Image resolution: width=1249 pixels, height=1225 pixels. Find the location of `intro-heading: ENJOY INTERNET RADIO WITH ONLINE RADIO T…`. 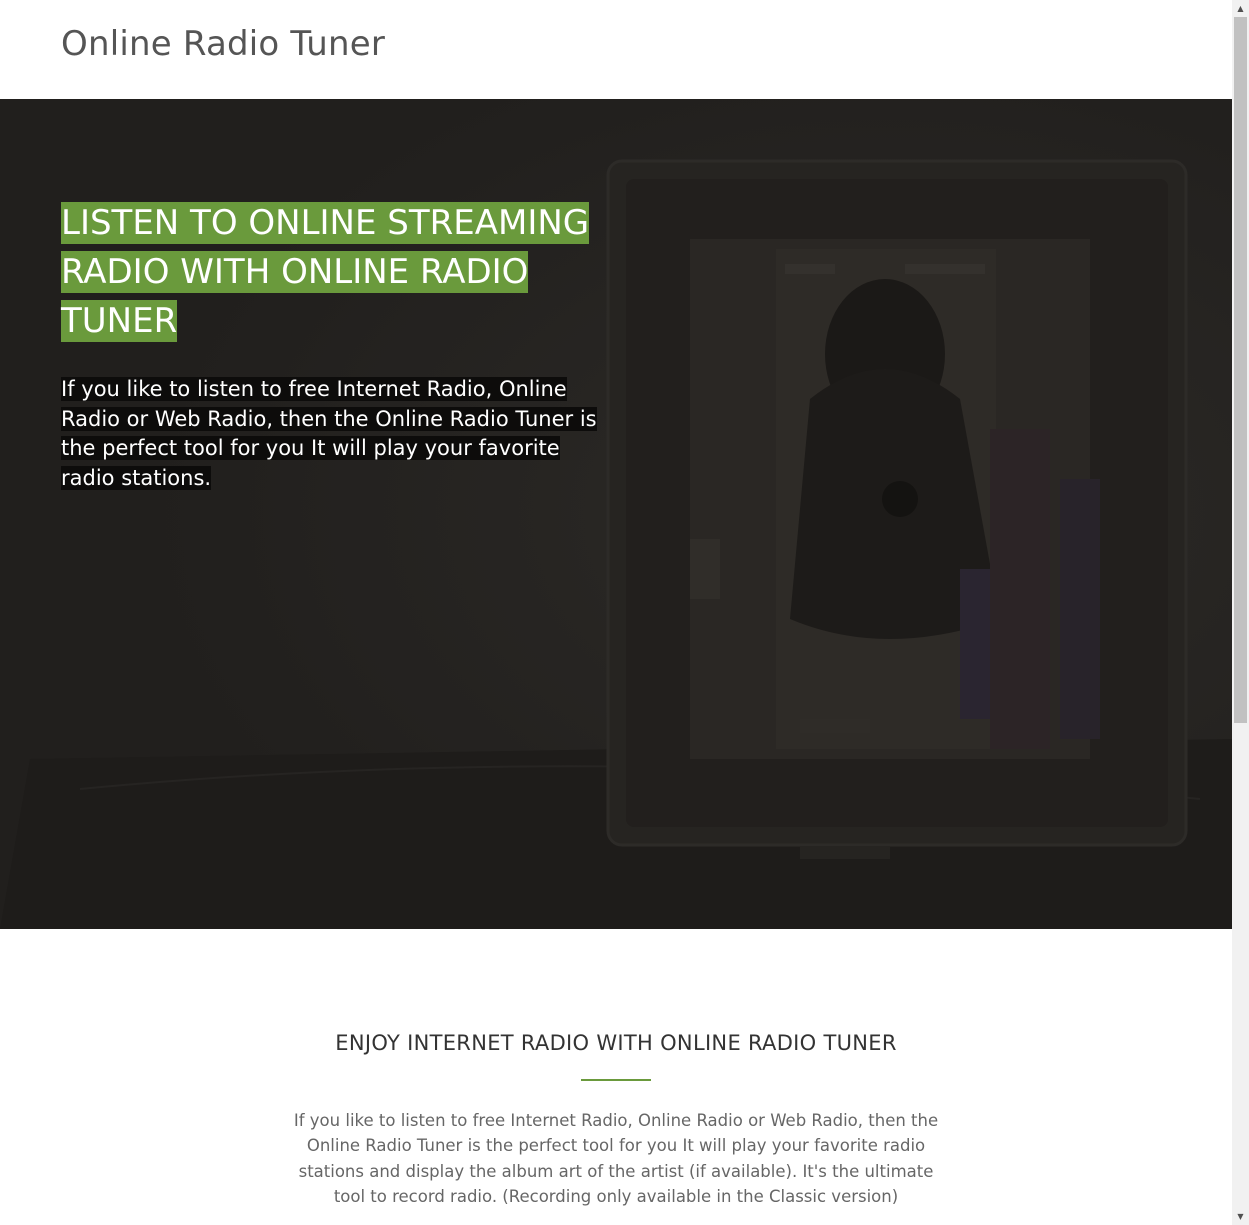

intro-heading: ENJOY INTERNET RADIO WITH ONLINE RADIO T… is located at coordinates (616, 1043).